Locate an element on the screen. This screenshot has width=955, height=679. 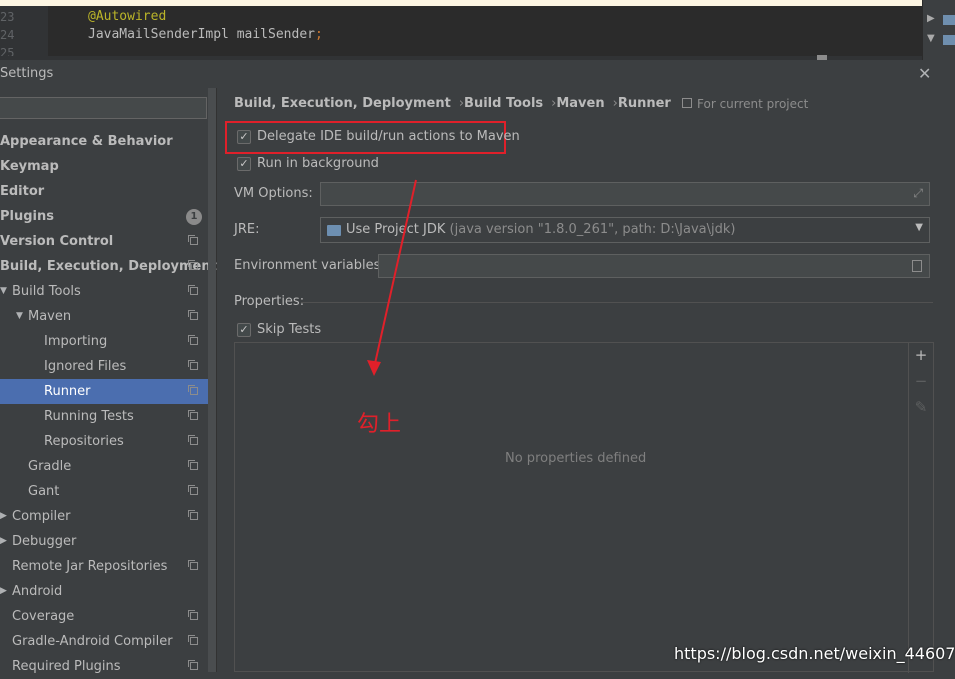
remove-icon: − is located at coordinates (921, 381).